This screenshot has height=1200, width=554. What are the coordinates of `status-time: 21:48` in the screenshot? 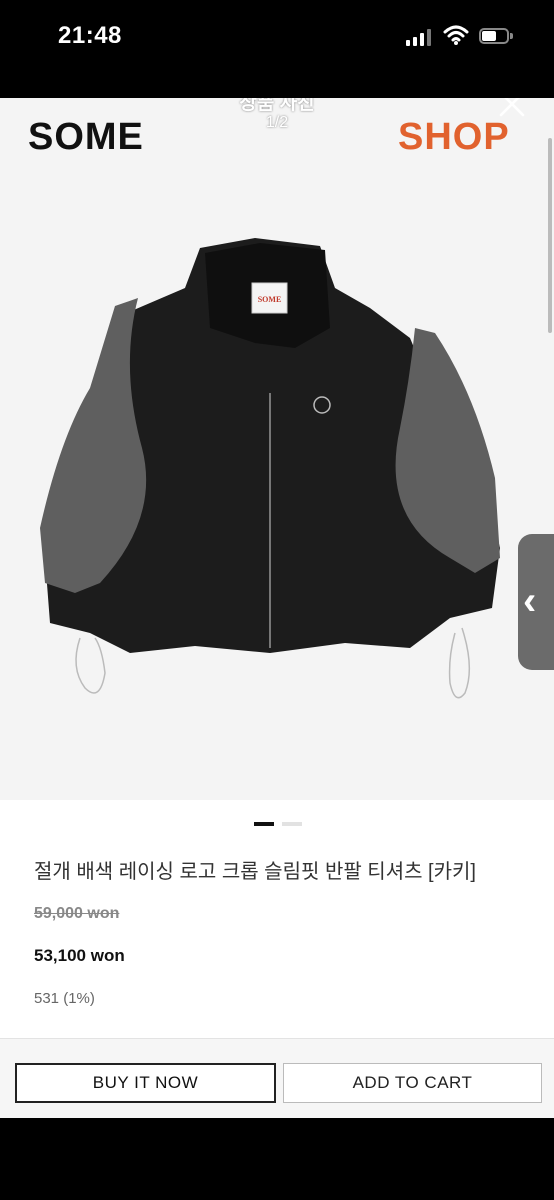 It's located at (90, 35).